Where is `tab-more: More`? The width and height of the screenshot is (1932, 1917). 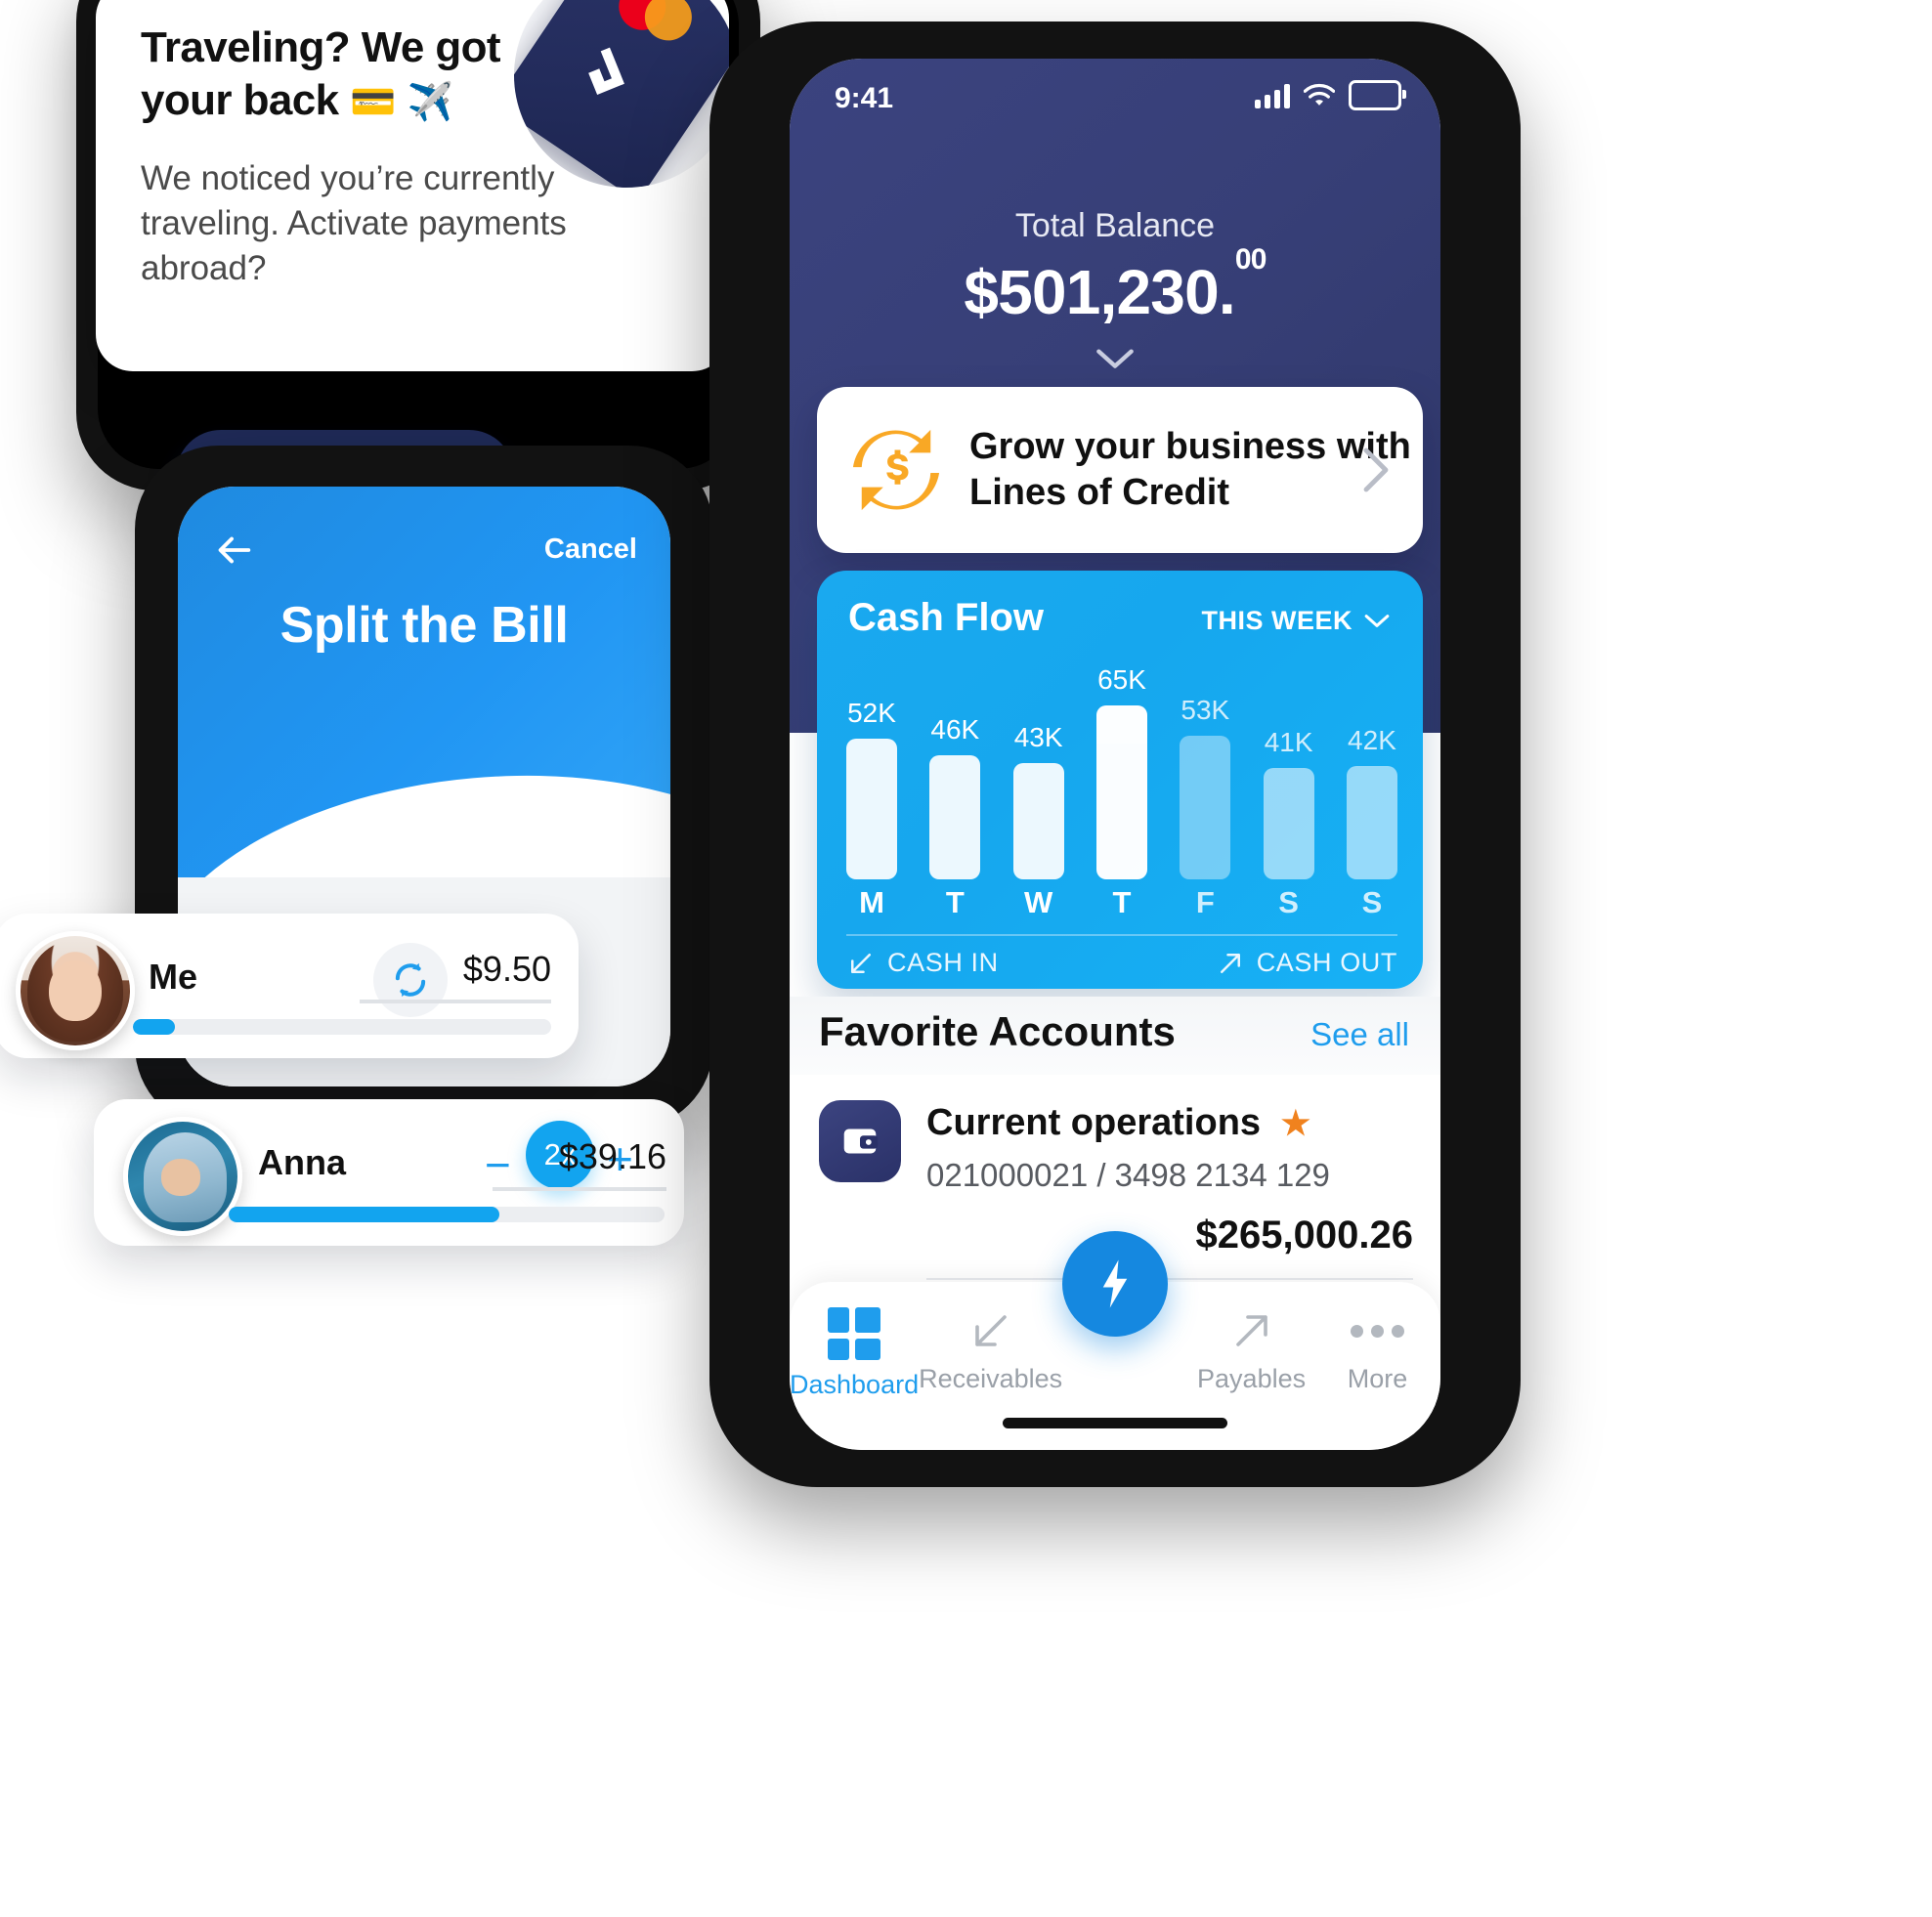
tab-more: More is located at coordinates (1377, 1353).